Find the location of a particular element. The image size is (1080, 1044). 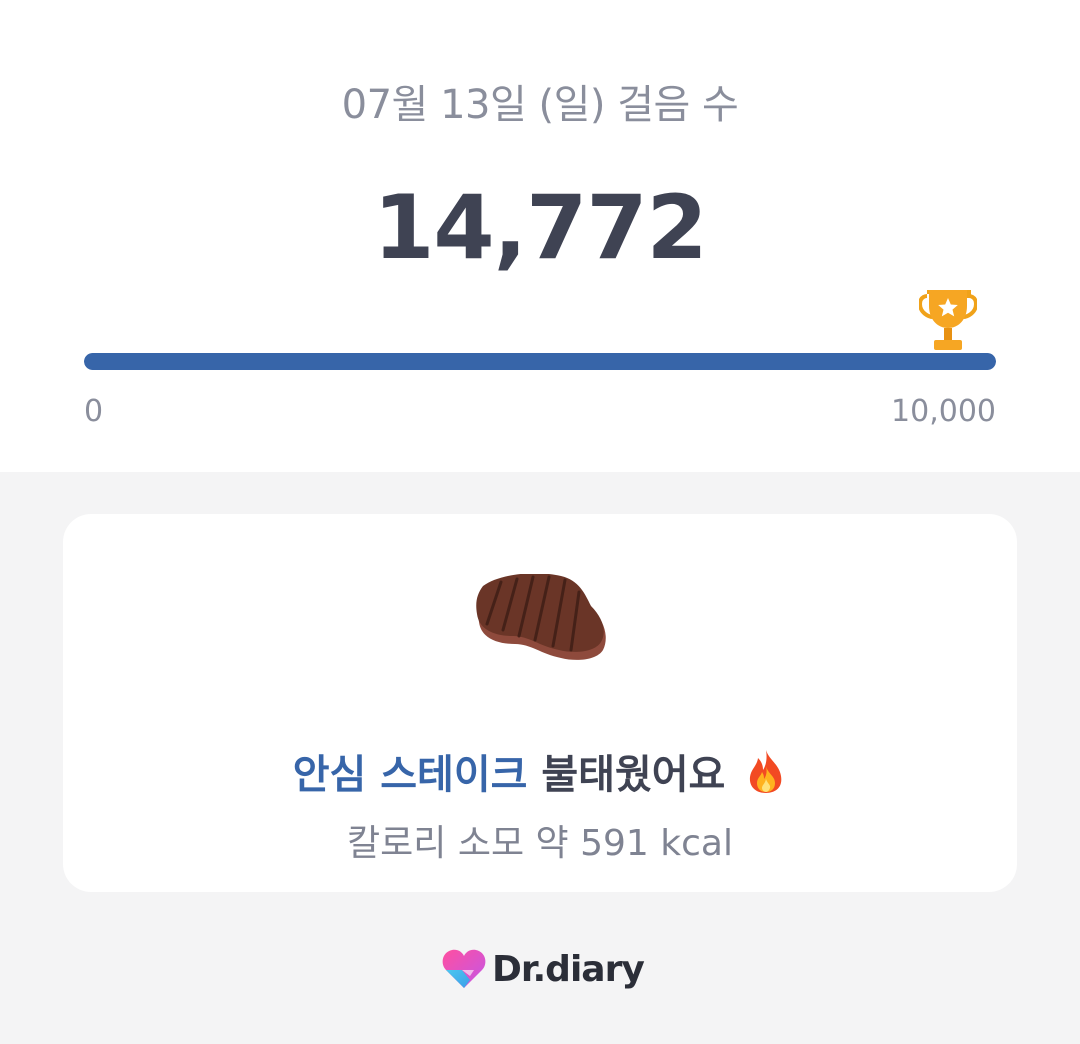

steak-icon is located at coordinates (541, 617).